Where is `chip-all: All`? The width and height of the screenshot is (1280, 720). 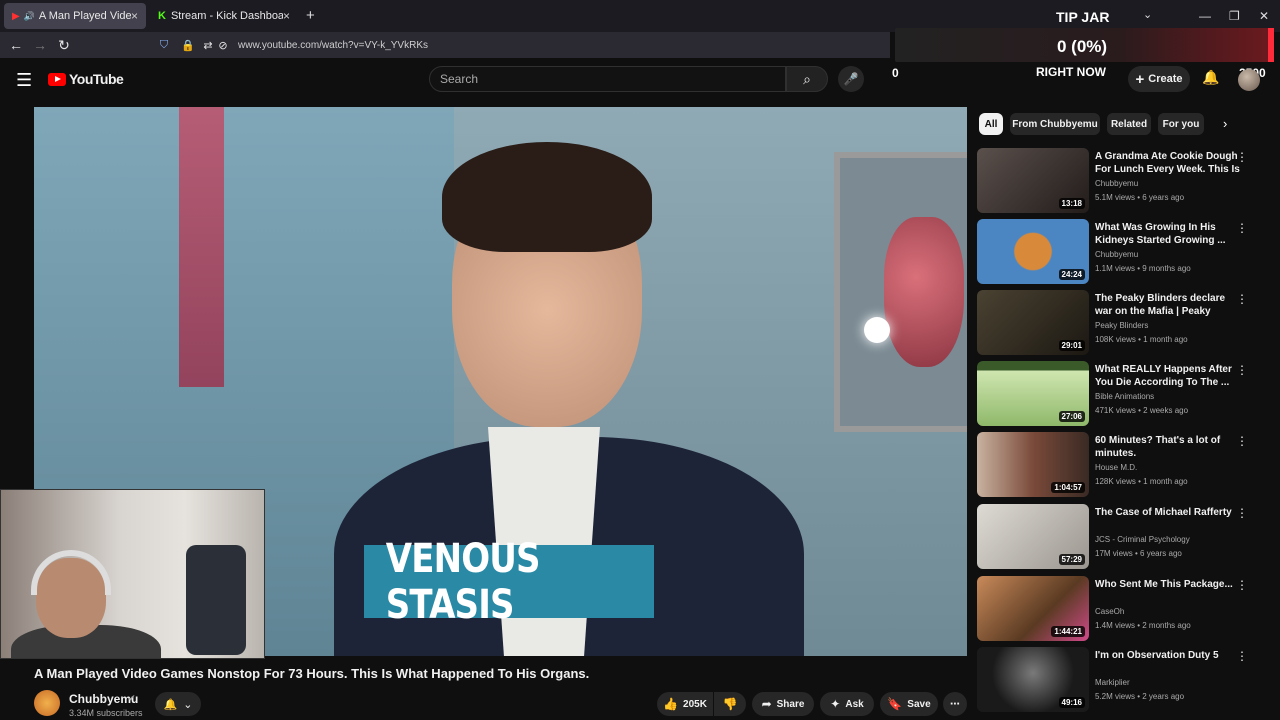
chip-all: All is located at coordinates (991, 124).